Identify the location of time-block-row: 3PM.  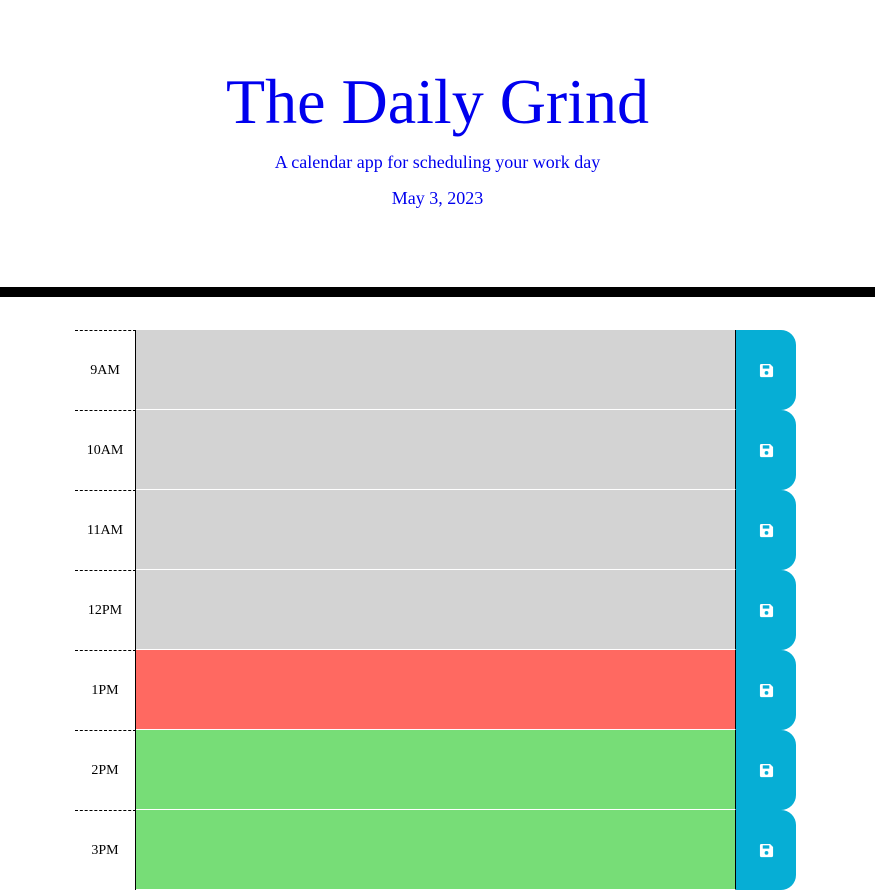
(435, 850).